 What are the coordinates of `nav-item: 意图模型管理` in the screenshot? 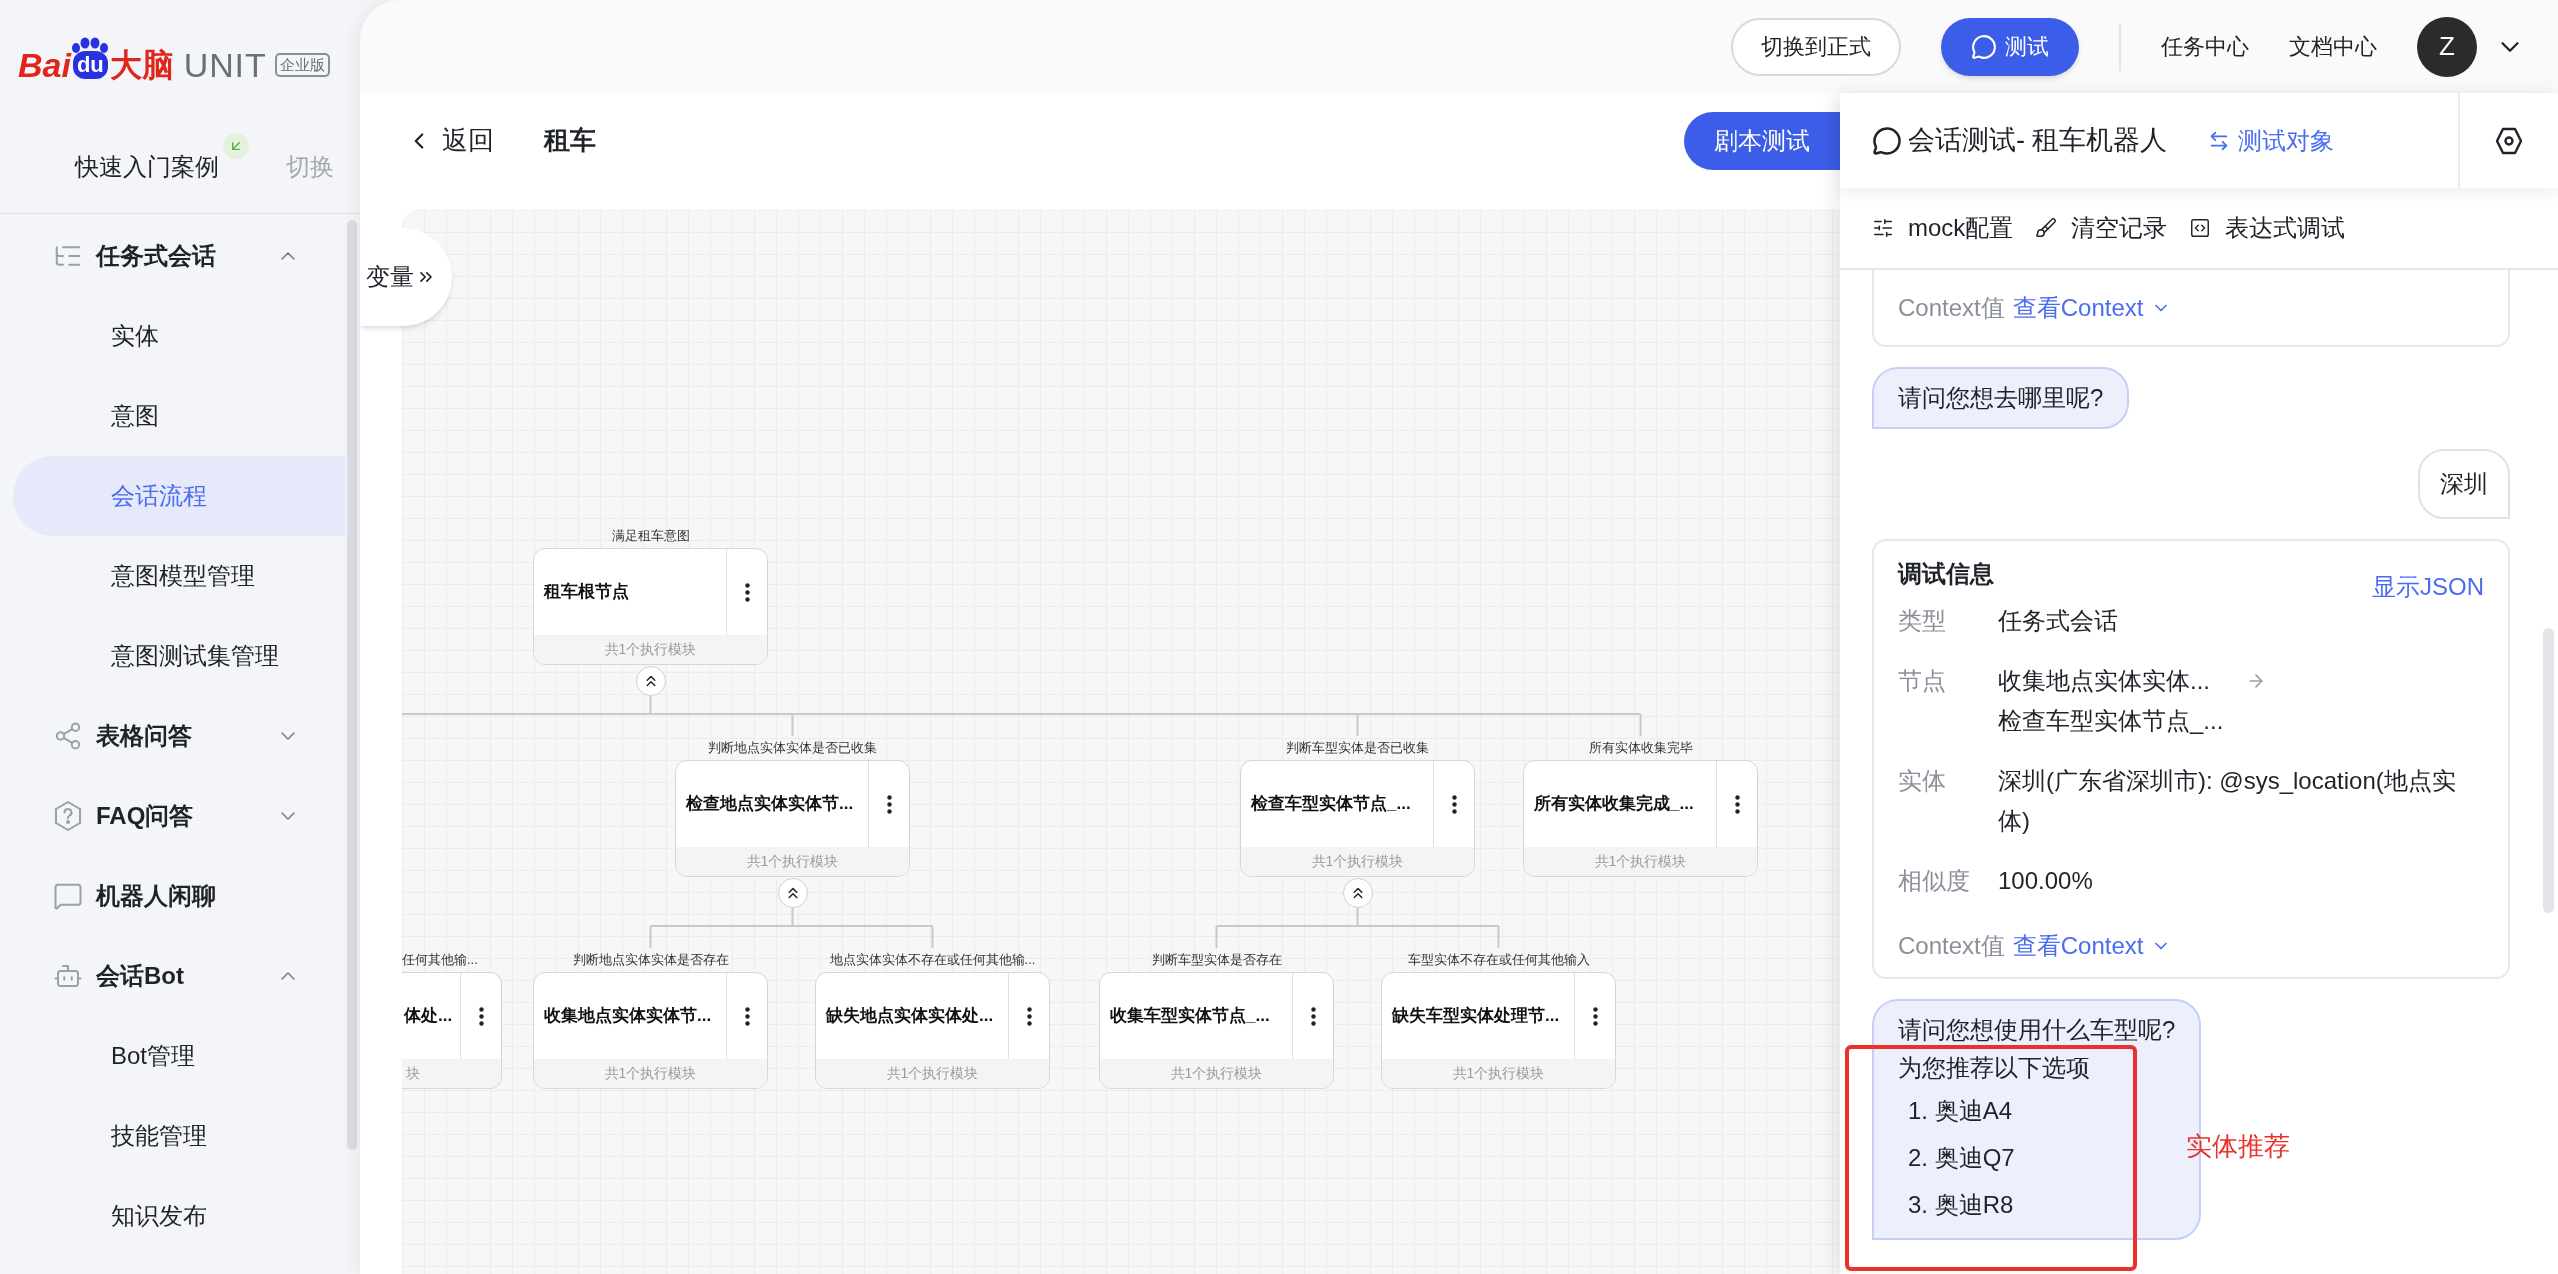 It's located at (179, 576).